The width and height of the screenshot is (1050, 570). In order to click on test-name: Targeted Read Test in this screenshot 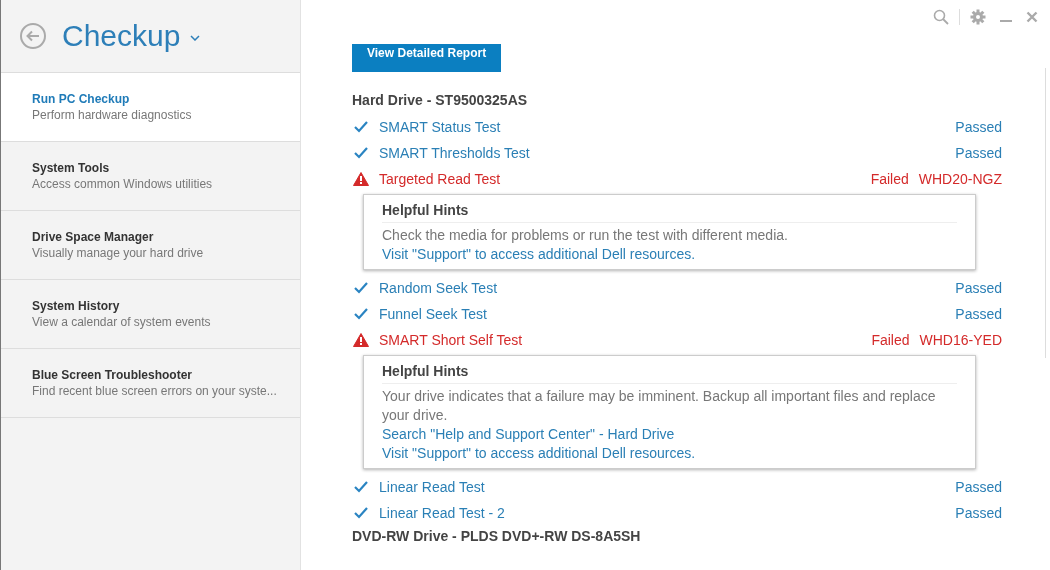, I will do `click(625, 179)`.